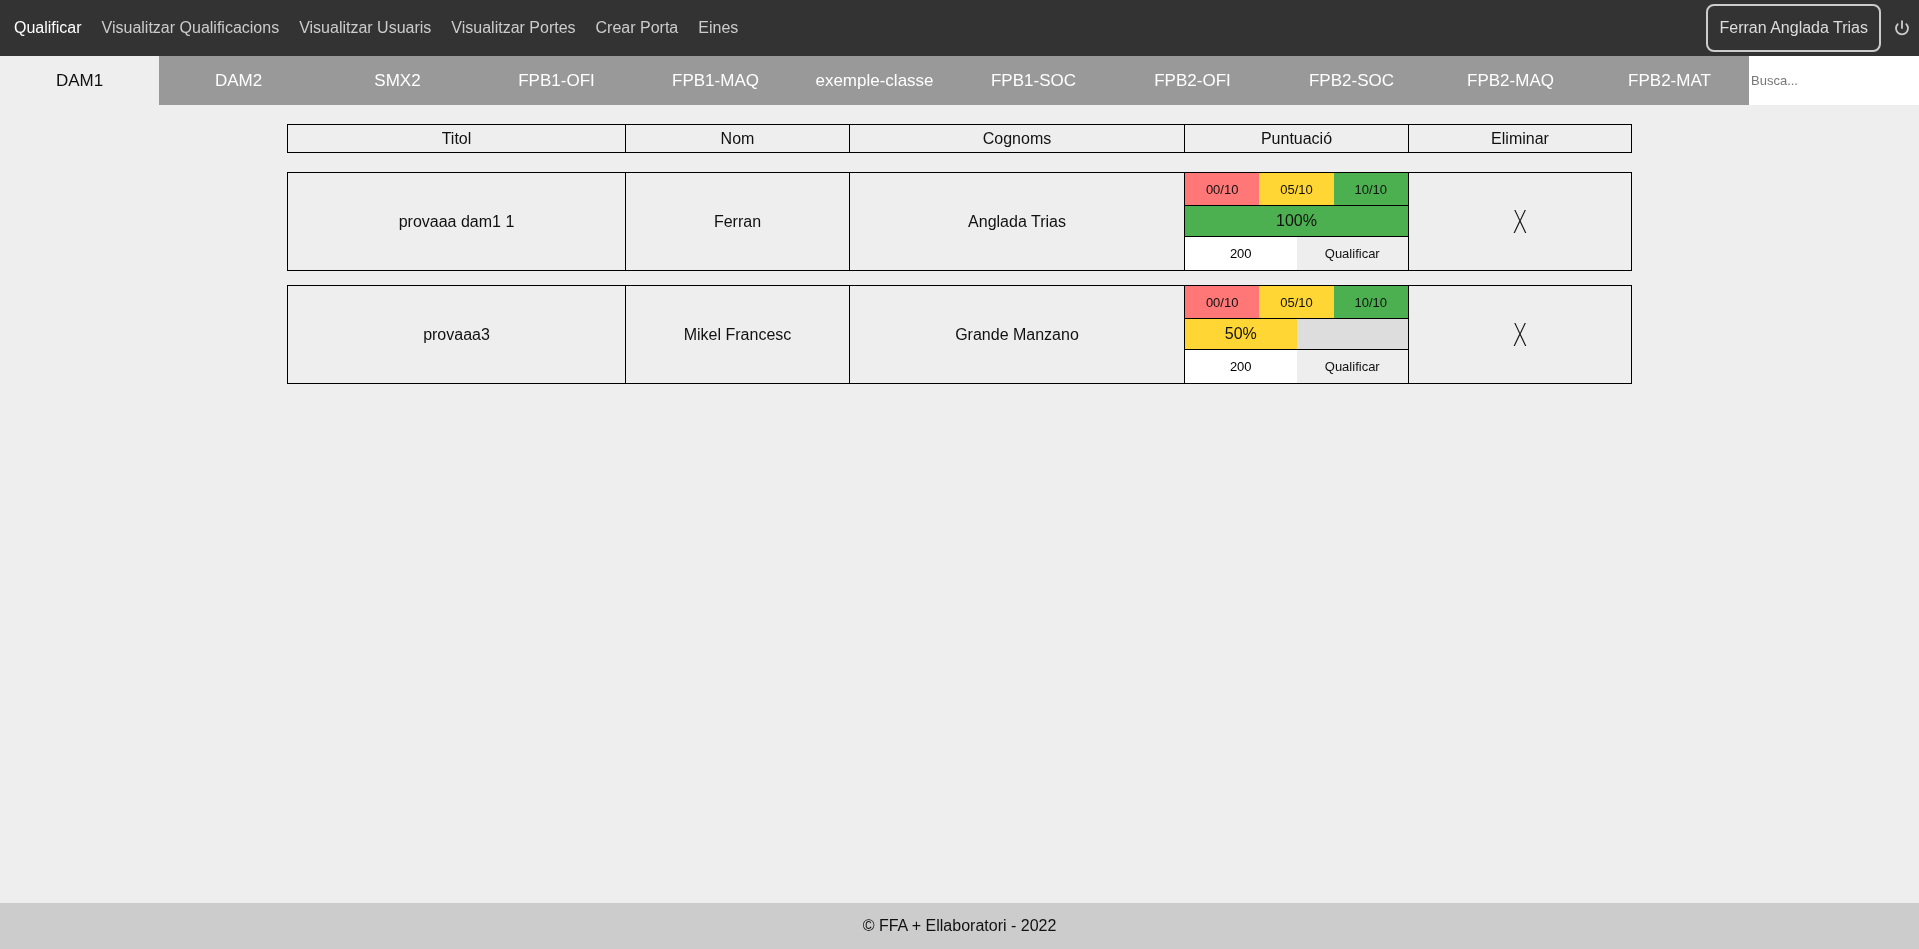  What do you see at coordinates (1241, 334) in the screenshot?
I see `progress-fill: 50%` at bounding box center [1241, 334].